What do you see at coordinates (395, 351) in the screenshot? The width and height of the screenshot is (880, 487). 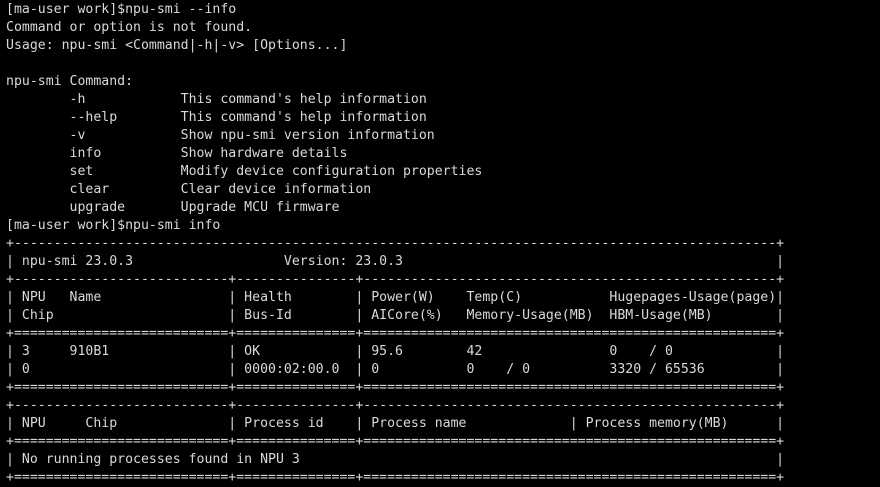 I see `table-data-row-1: | 3 910B1 | OK | 95.6 42 0 / 0 |` at bounding box center [395, 351].